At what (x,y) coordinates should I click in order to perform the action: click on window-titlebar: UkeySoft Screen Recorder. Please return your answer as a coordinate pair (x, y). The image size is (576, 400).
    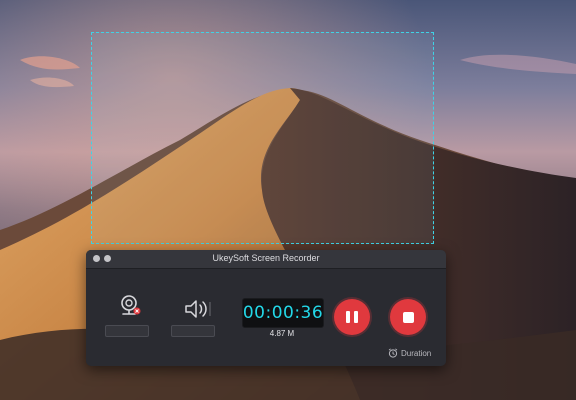
    Looking at the image, I should click on (266, 259).